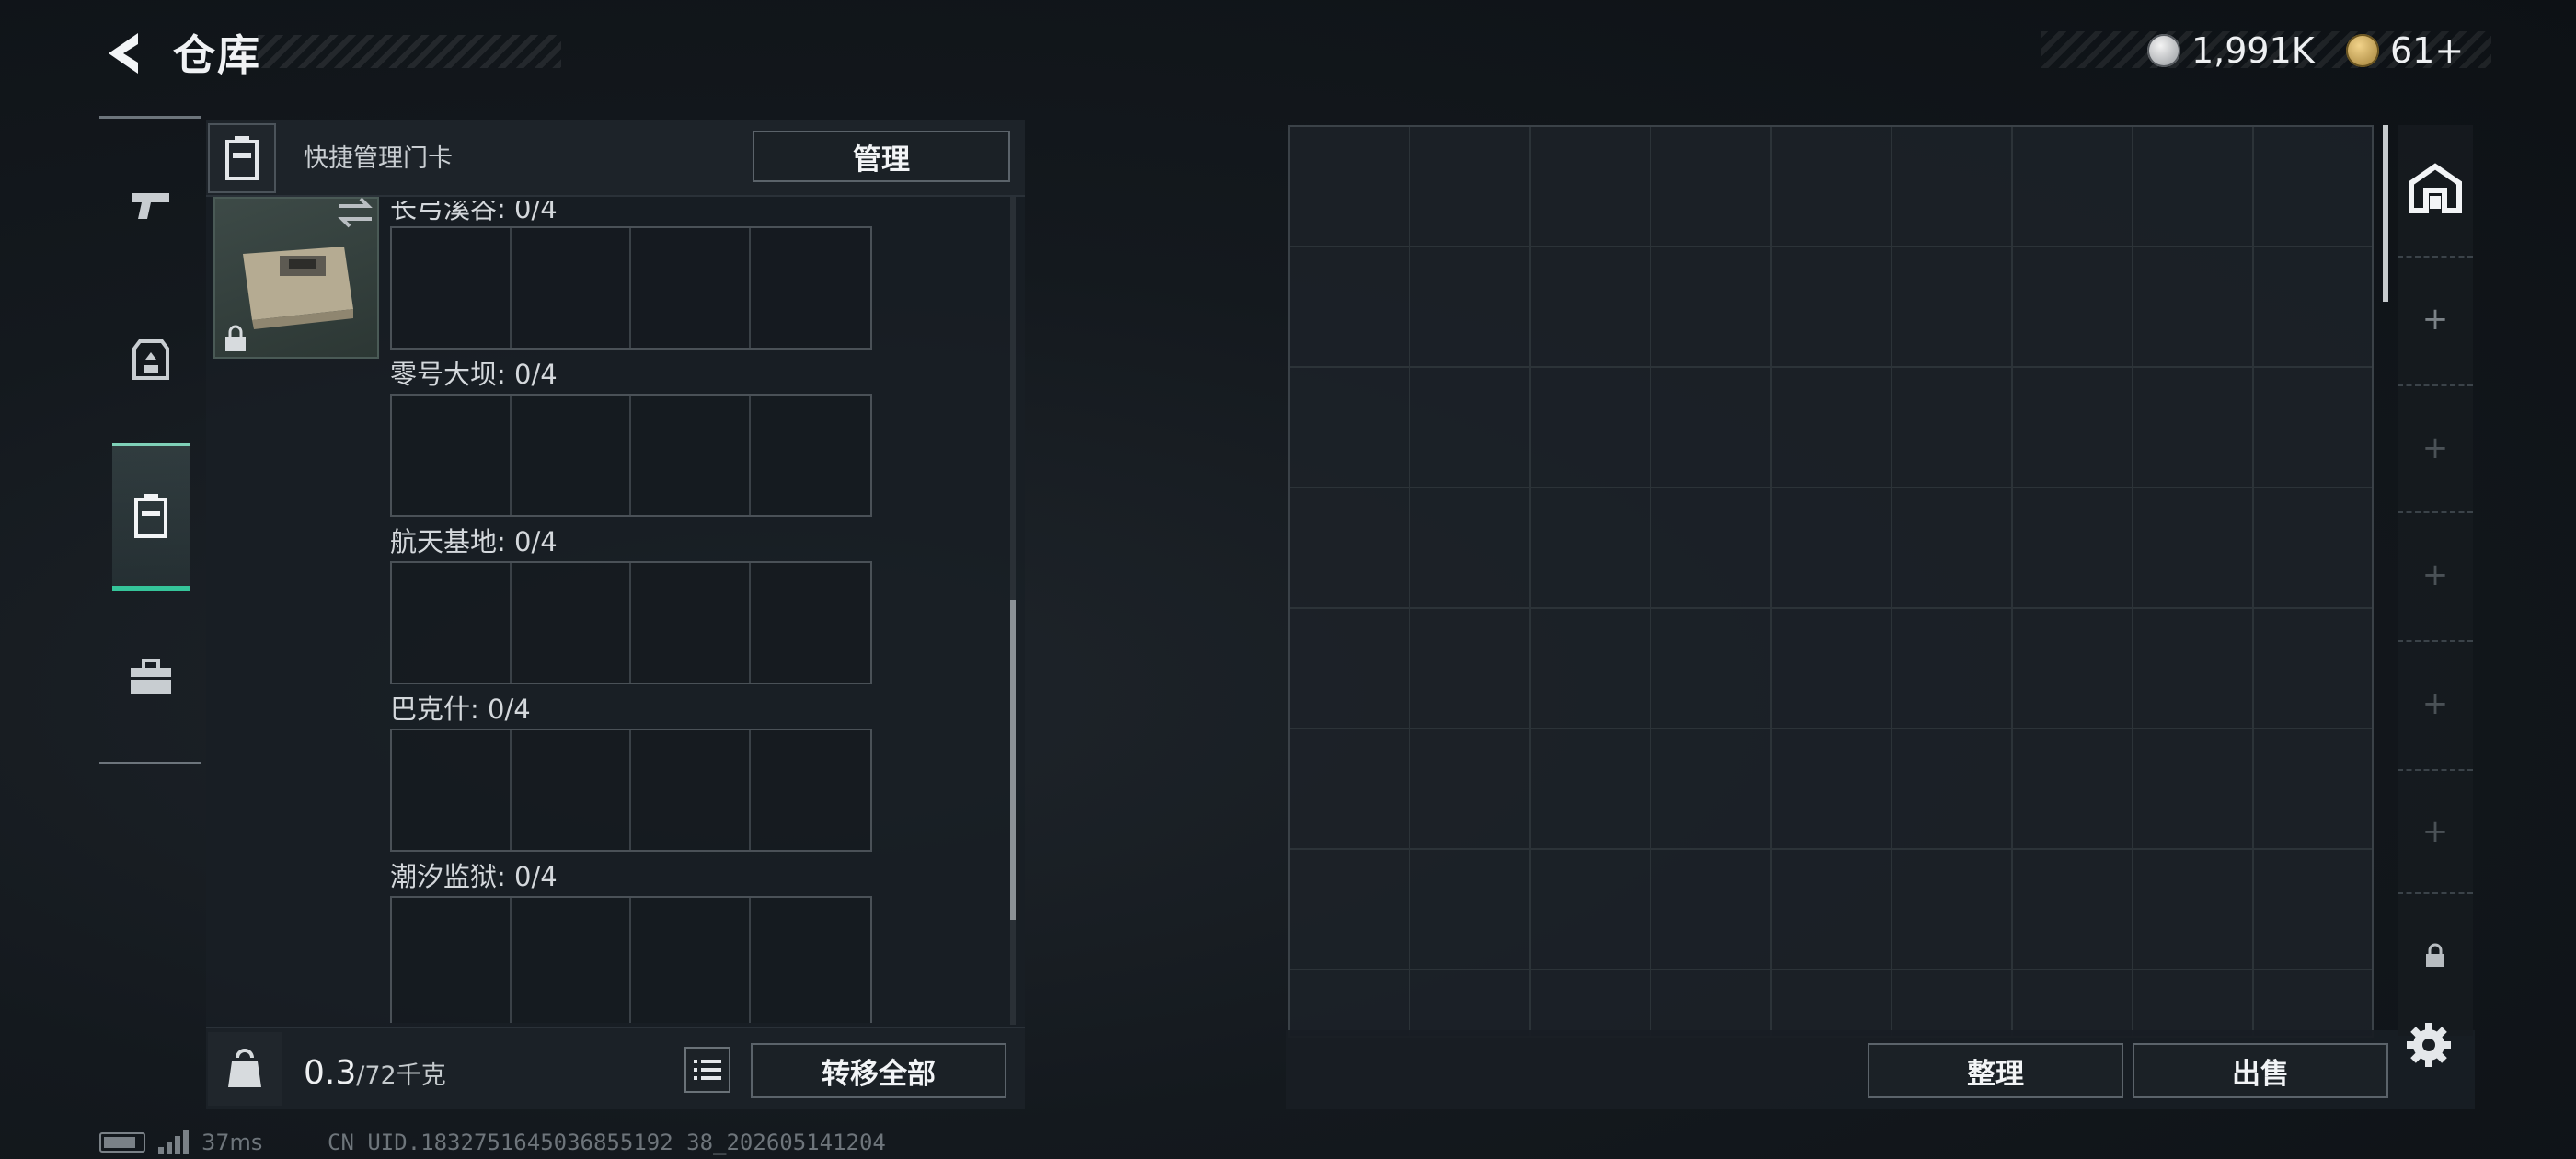 The image size is (2576, 1159). I want to click on keycard-slots-tidal-prison, so click(631, 959).